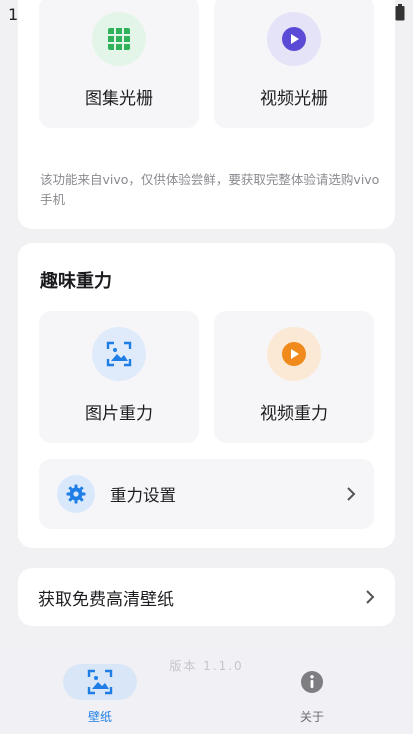 This screenshot has height=734, width=413. Describe the element at coordinates (99, 717) in the screenshot. I see `nav-wallpaper-label: 壁纸` at that location.